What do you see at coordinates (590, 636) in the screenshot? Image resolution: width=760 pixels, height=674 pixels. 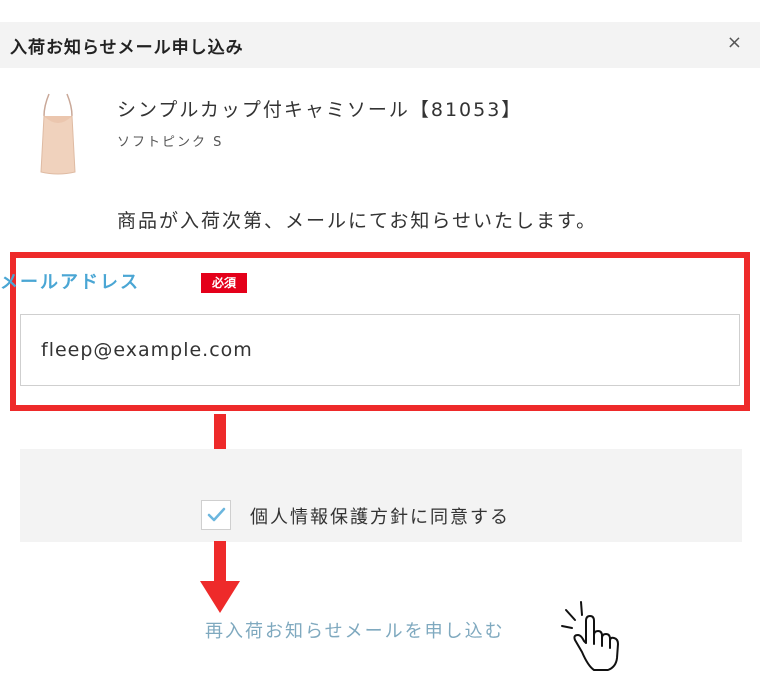 I see `pointer-hand-icon` at bounding box center [590, 636].